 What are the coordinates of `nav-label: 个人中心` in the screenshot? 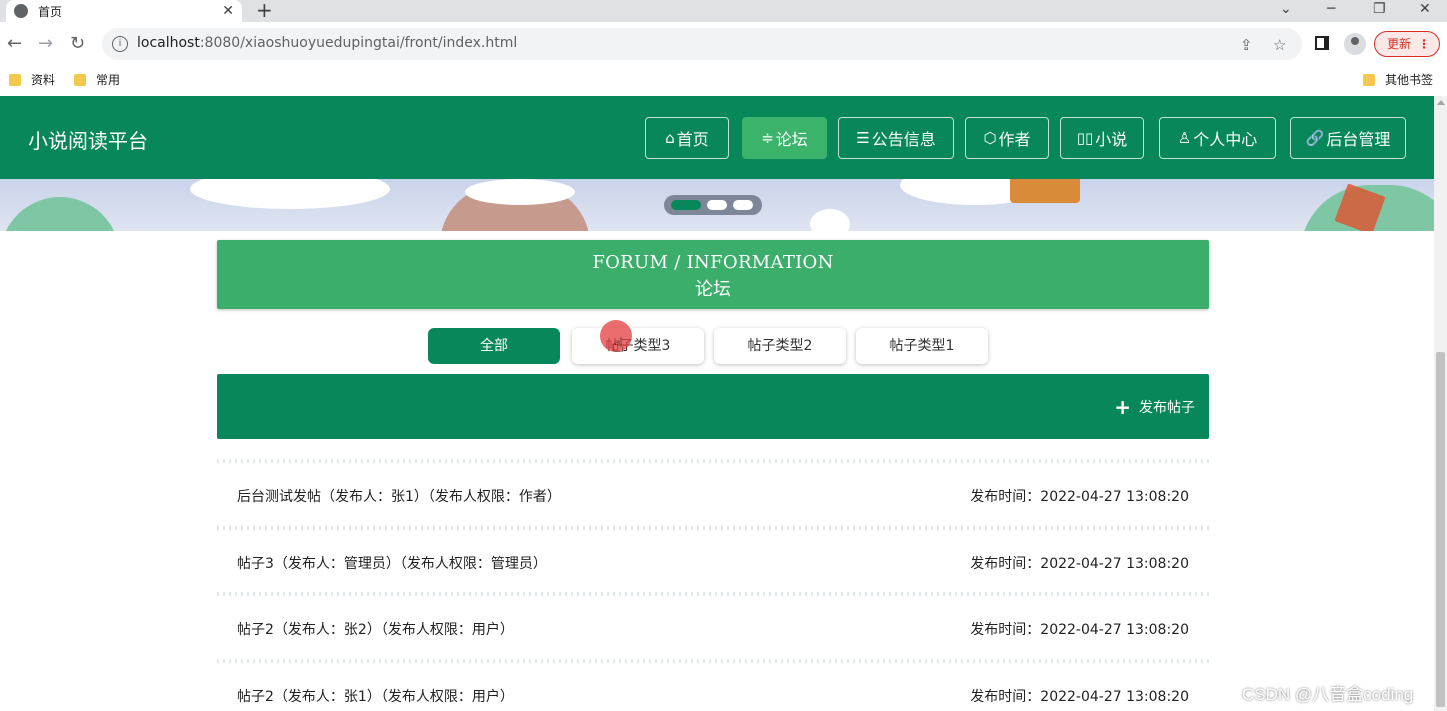 It's located at (1225, 139).